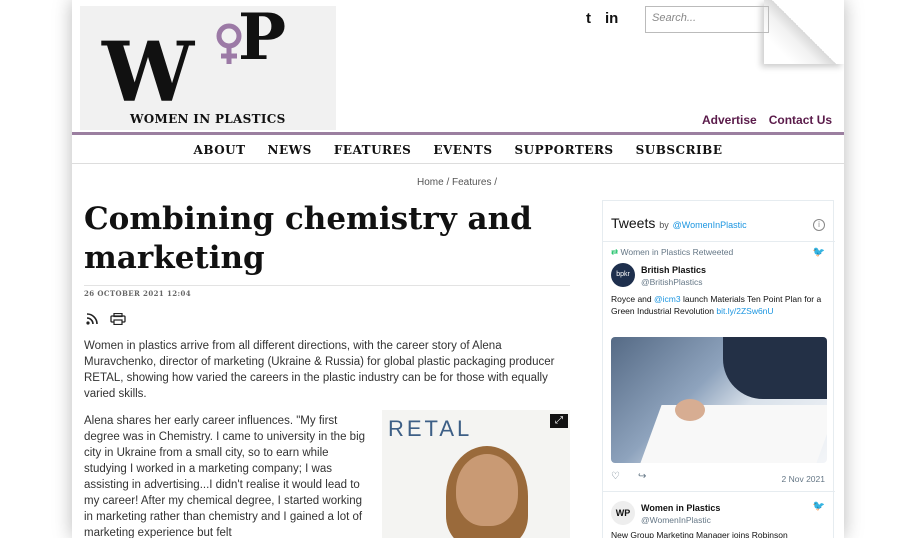  What do you see at coordinates (92, 319) in the screenshot?
I see `rss-icon` at bounding box center [92, 319].